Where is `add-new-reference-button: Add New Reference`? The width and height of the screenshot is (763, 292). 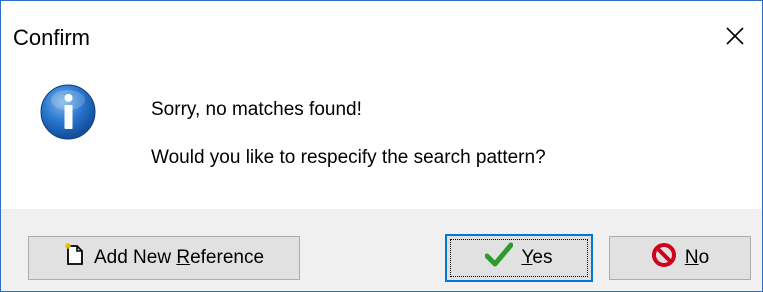
add-new-reference-button: Add New Reference is located at coordinates (164, 258).